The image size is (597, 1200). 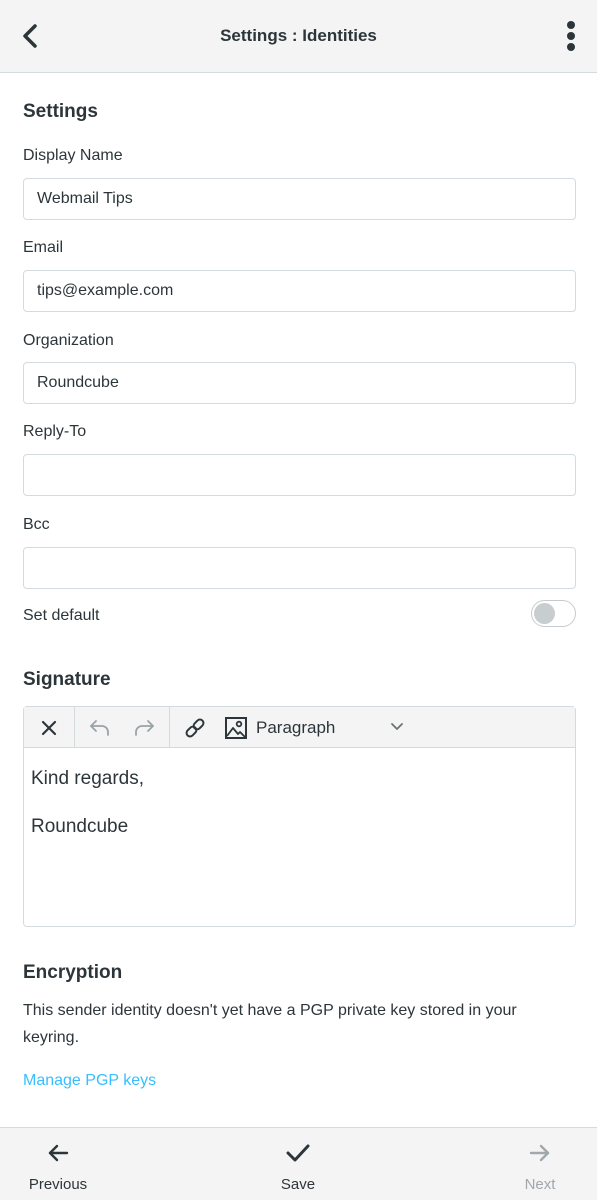 I want to click on page-title: Settings : Identities, so click(x=298, y=35).